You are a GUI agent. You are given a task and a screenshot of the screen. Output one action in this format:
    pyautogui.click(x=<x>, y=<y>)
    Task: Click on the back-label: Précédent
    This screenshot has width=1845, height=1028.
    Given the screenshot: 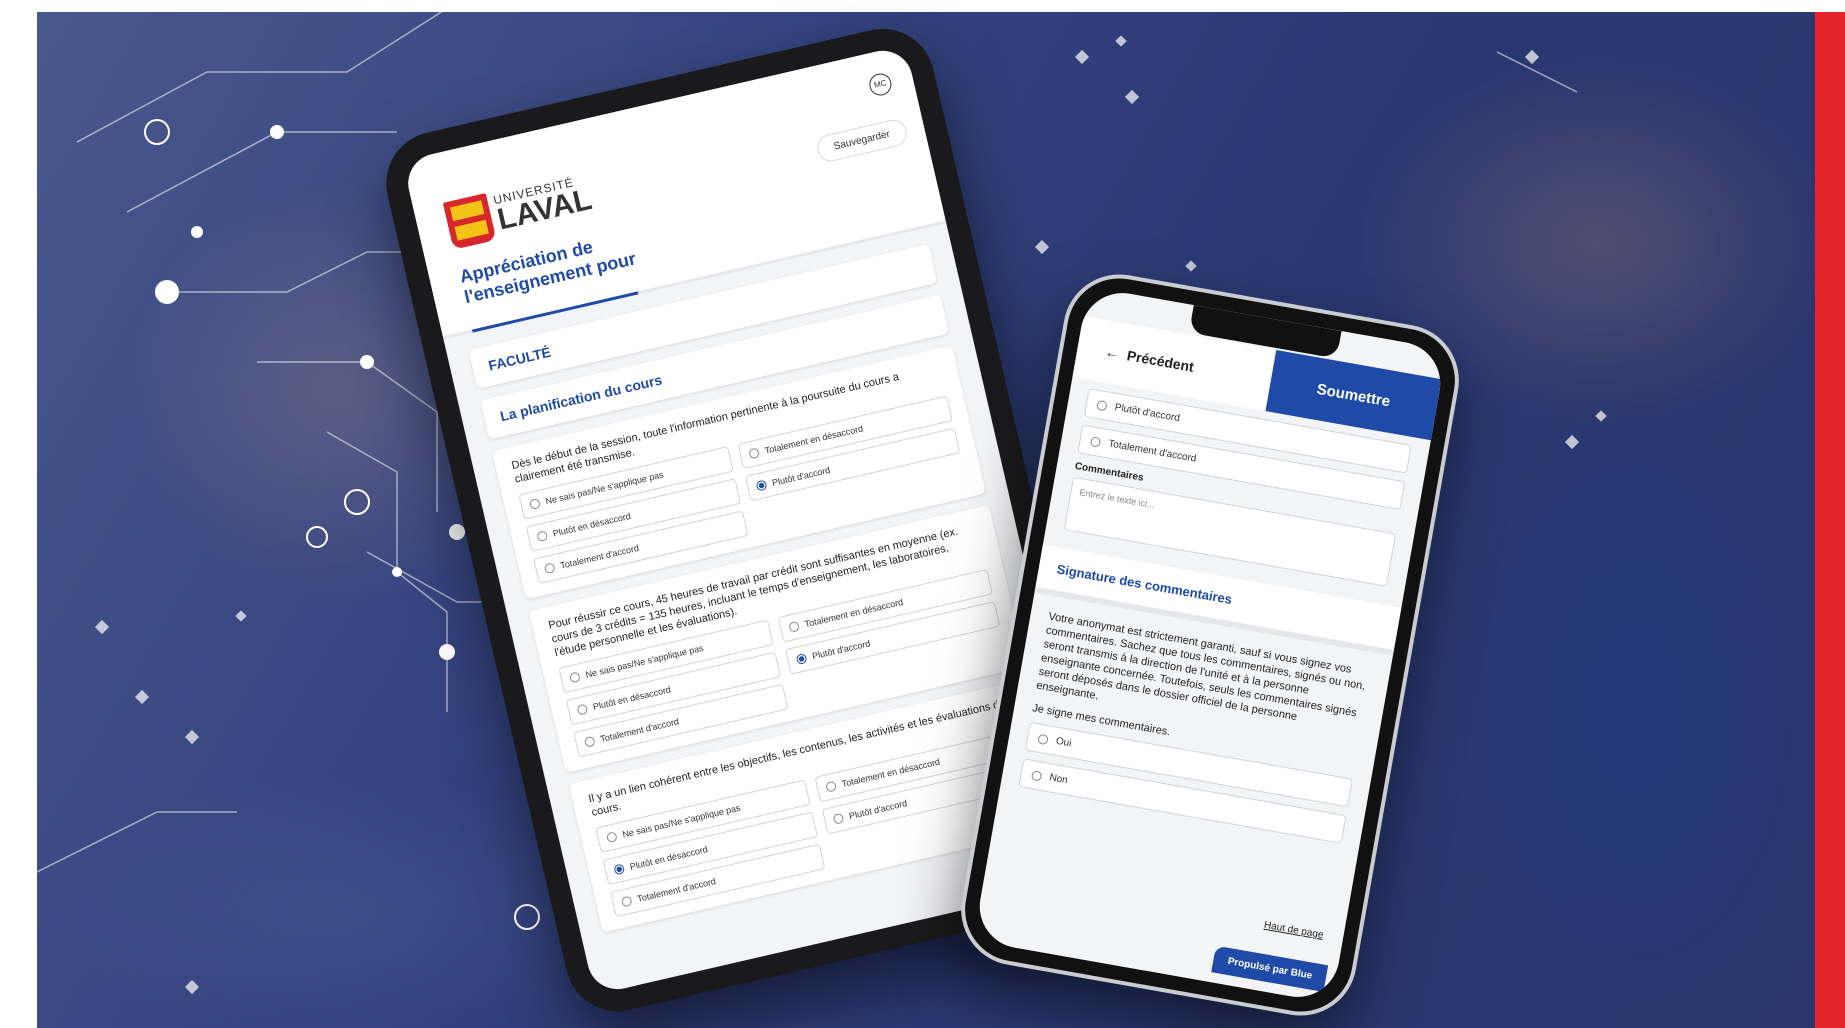 What is the action you would take?
    pyautogui.click(x=1160, y=361)
    